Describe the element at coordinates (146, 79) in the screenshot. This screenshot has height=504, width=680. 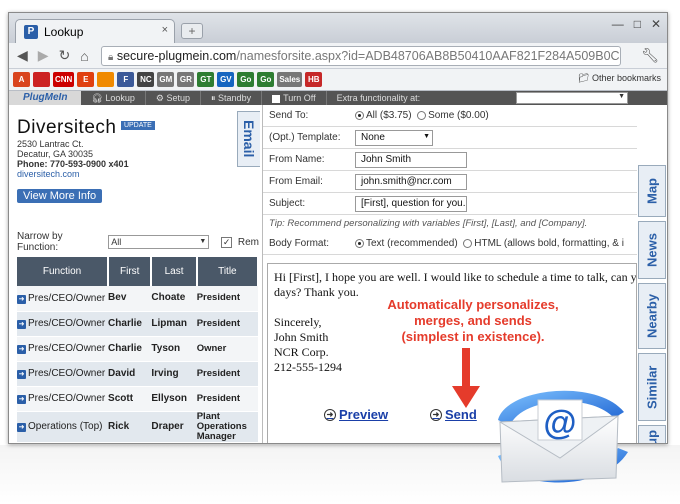
I see `bookmark-6: NC` at that location.